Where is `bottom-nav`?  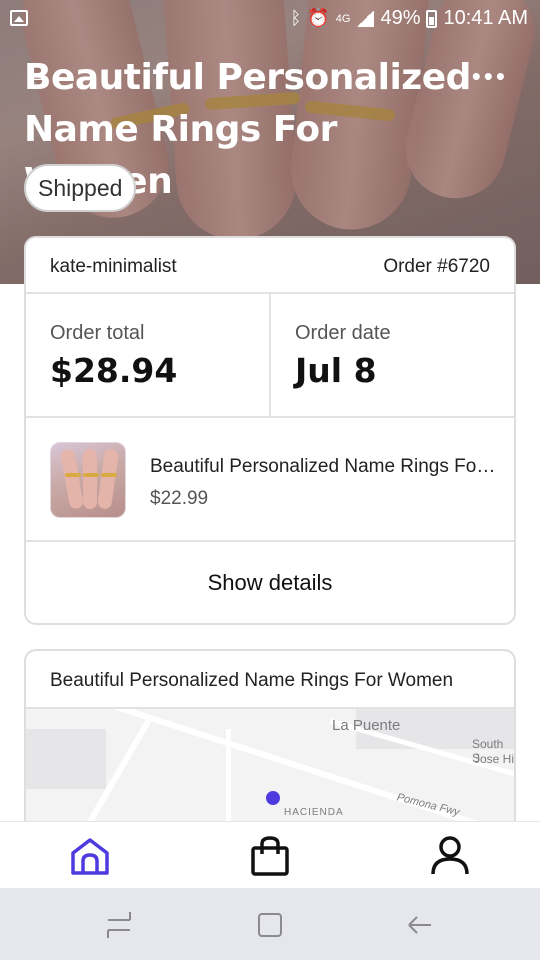 bottom-nav is located at coordinates (270, 854).